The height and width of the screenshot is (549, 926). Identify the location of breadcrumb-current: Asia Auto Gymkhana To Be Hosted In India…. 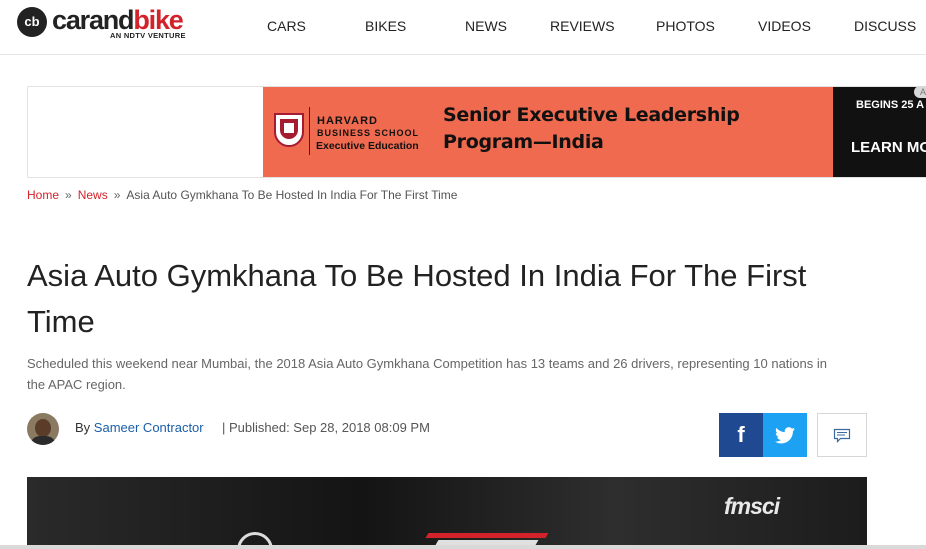
(292, 195).